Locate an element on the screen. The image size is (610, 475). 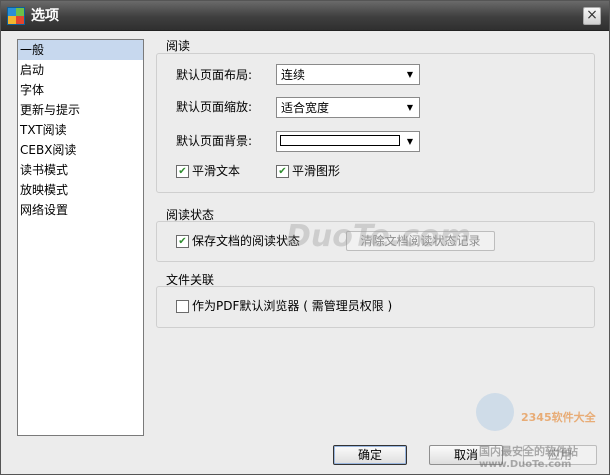
smooth-text-label: 平滑文本 is located at coordinates (216, 171).